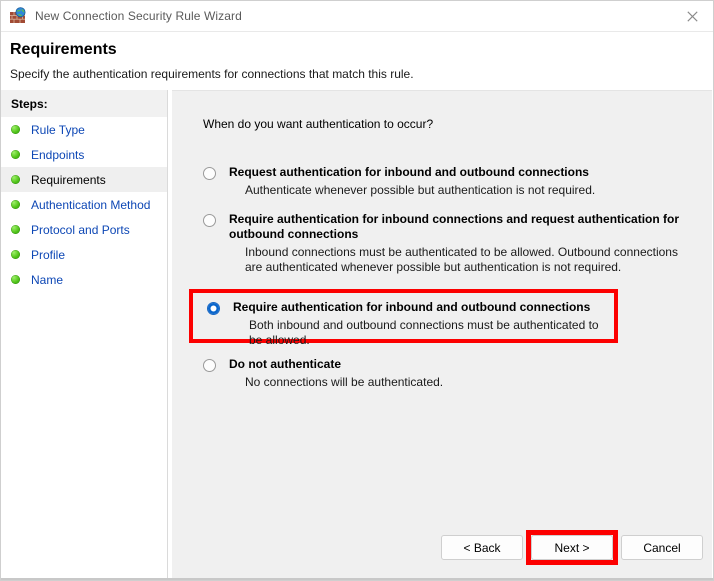 This screenshot has height=581, width=714. What do you see at coordinates (63, 49) in the screenshot?
I see `page-title: Requirements` at bounding box center [63, 49].